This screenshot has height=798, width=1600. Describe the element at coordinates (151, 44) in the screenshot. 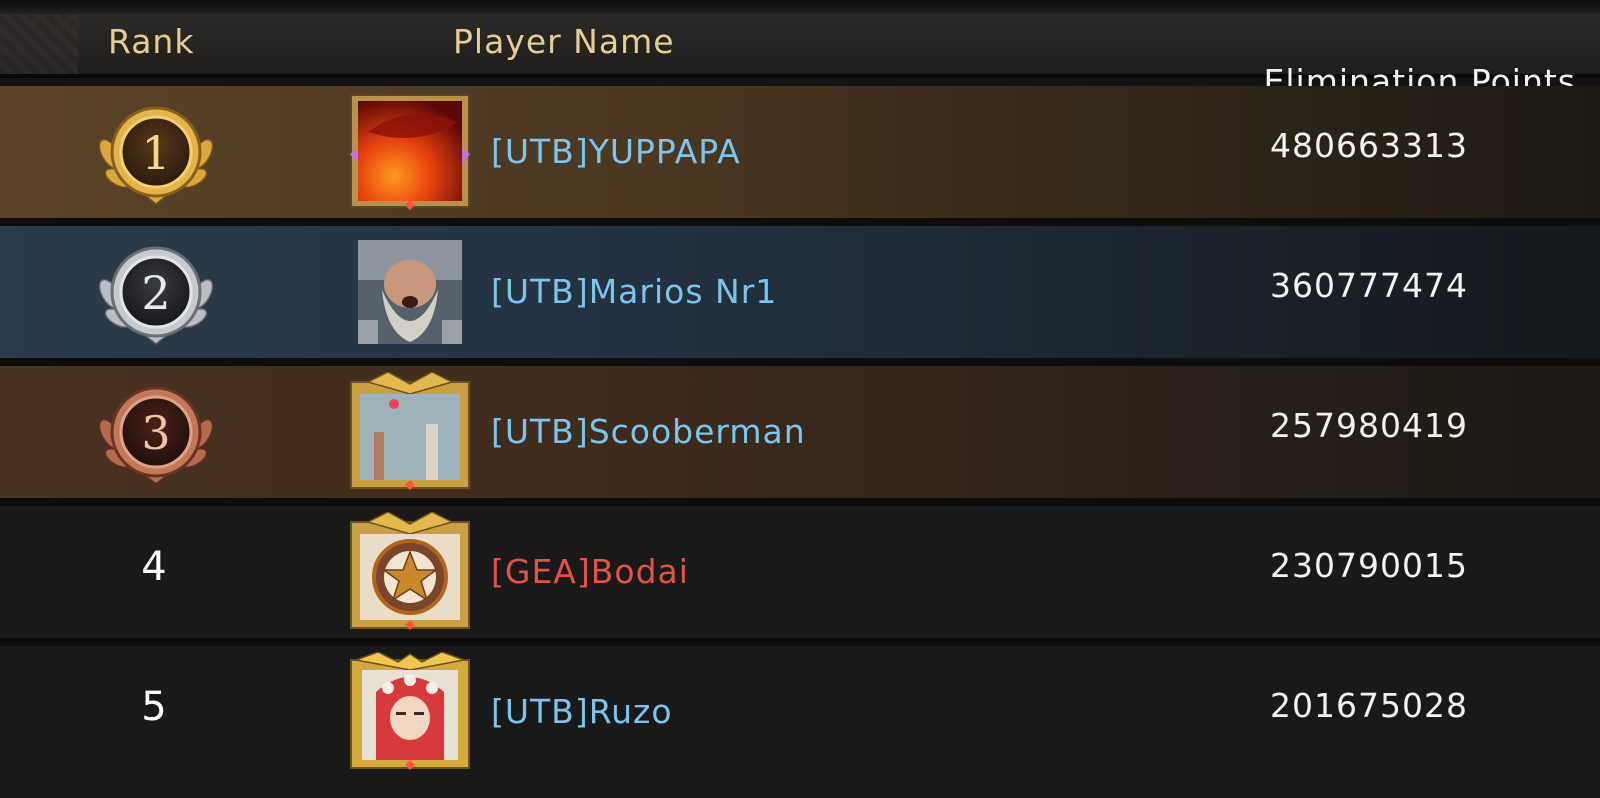

I see `rank-column-header: Rank` at that location.